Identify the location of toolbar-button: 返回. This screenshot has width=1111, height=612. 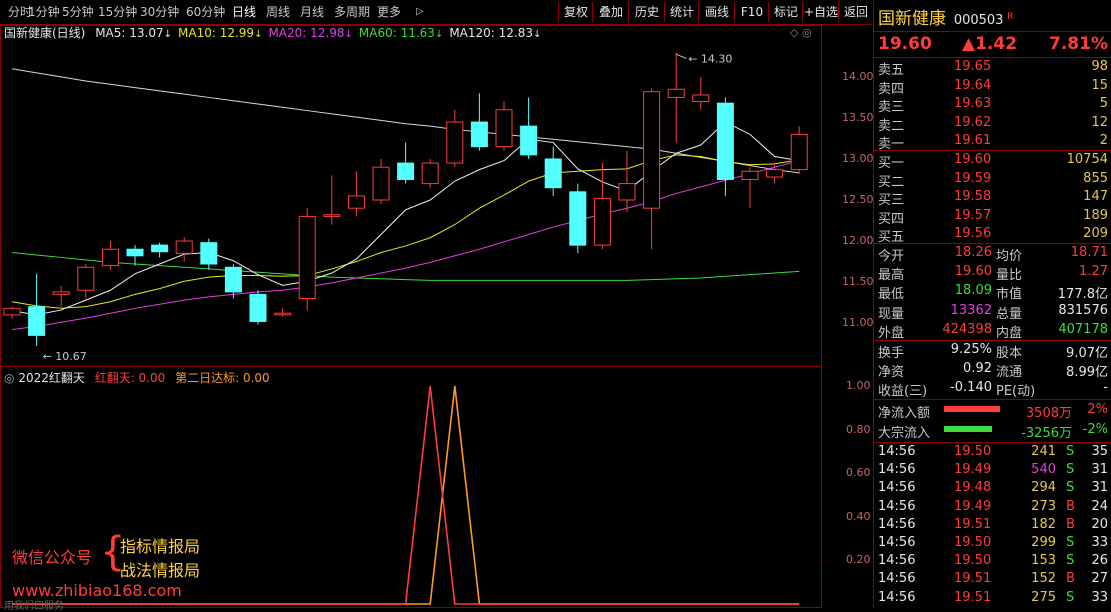
(855, 12).